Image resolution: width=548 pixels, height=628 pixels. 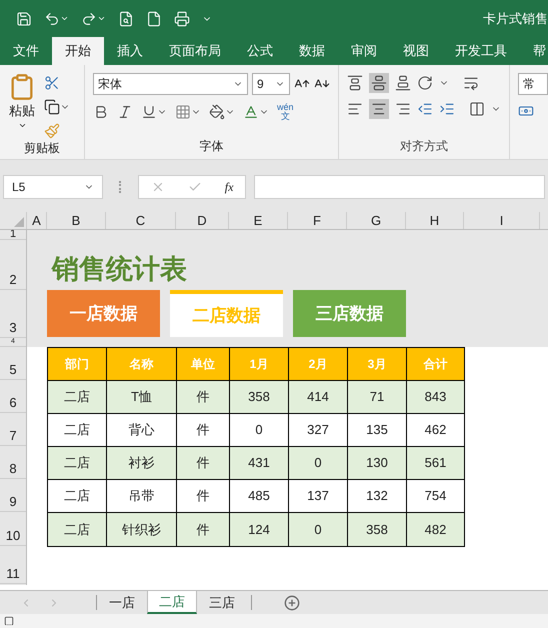 I want to click on column-header: A, so click(x=37, y=220).